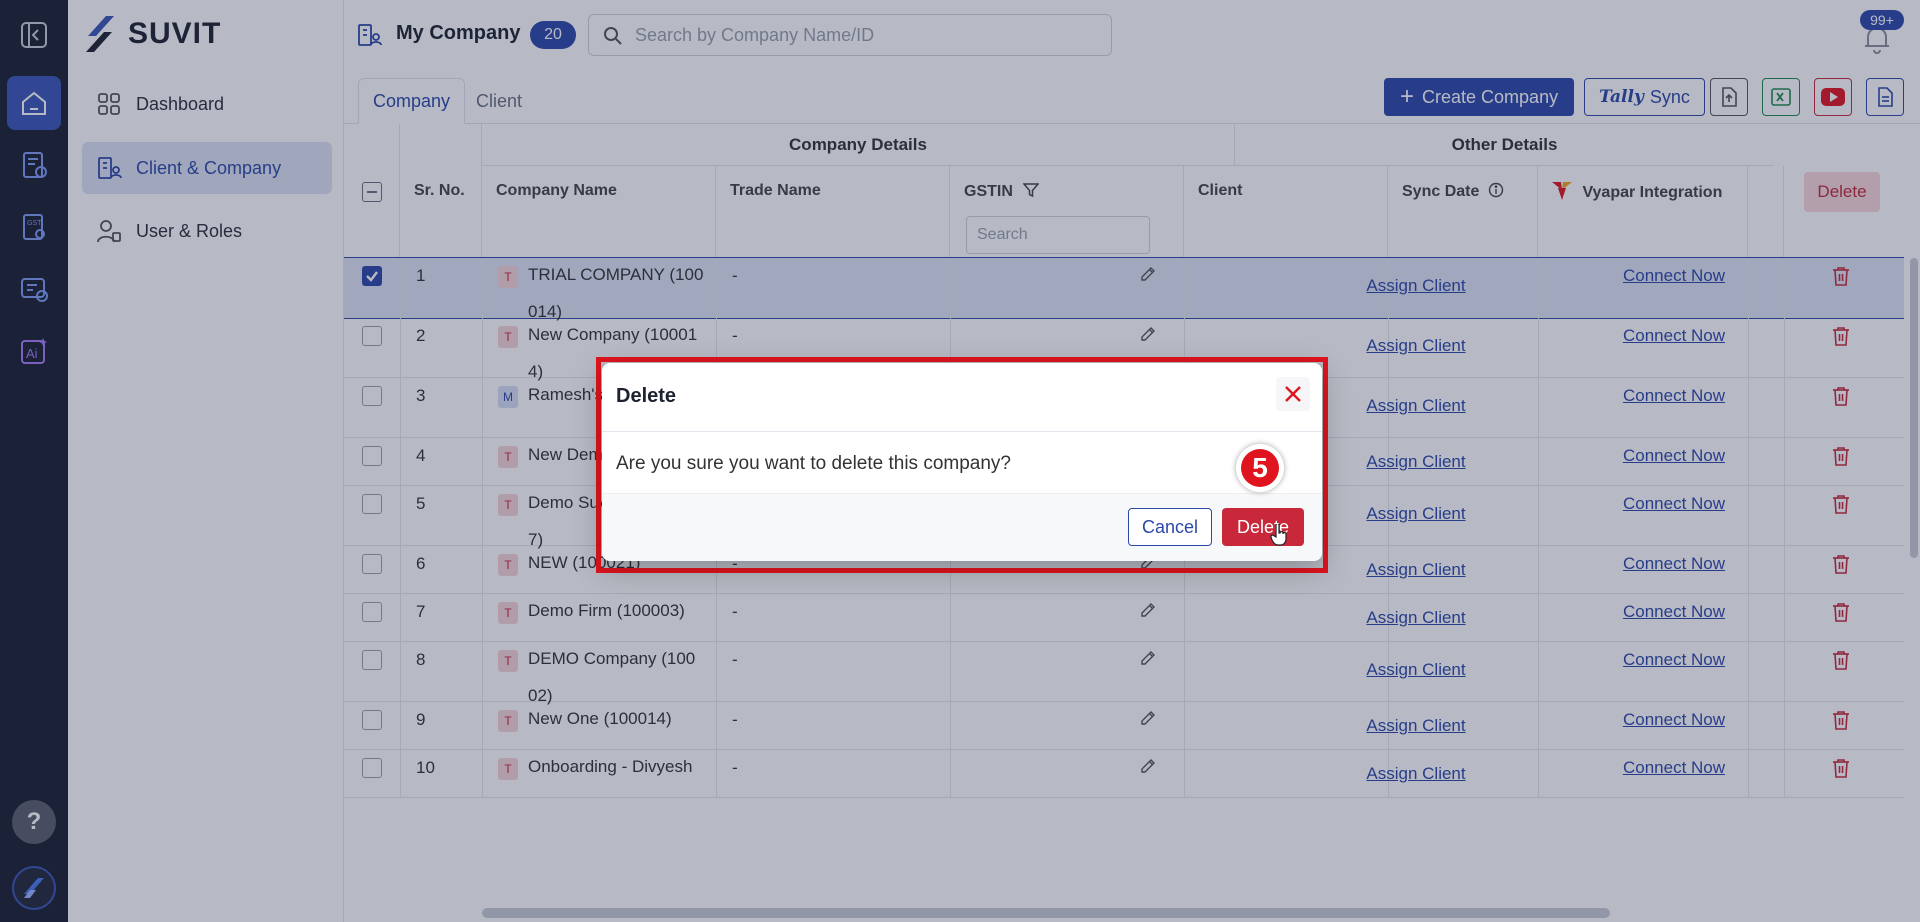 This screenshot has height=922, width=1920. What do you see at coordinates (962, 431) in the screenshot?
I see `modal-divider` at bounding box center [962, 431].